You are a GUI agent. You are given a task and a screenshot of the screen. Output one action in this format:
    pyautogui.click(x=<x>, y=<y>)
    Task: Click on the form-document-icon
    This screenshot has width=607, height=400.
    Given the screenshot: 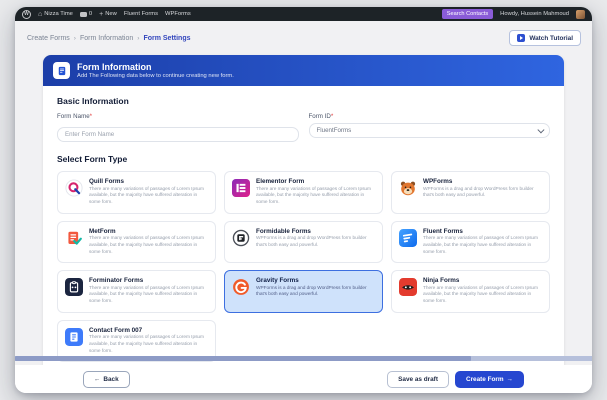 What is the action you would take?
    pyautogui.click(x=61, y=70)
    